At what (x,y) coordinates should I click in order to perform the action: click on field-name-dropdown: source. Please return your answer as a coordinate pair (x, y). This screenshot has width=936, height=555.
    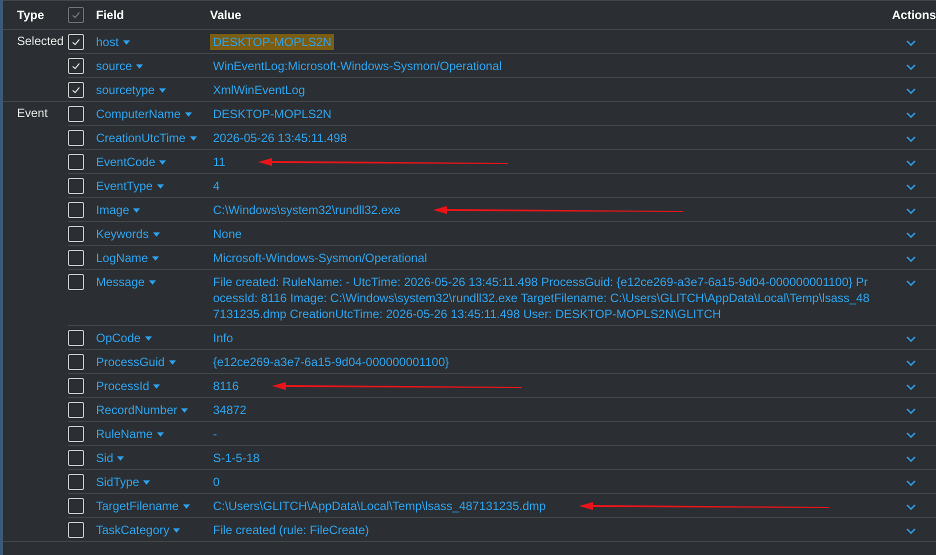
    Looking at the image, I should click on (120, 66).